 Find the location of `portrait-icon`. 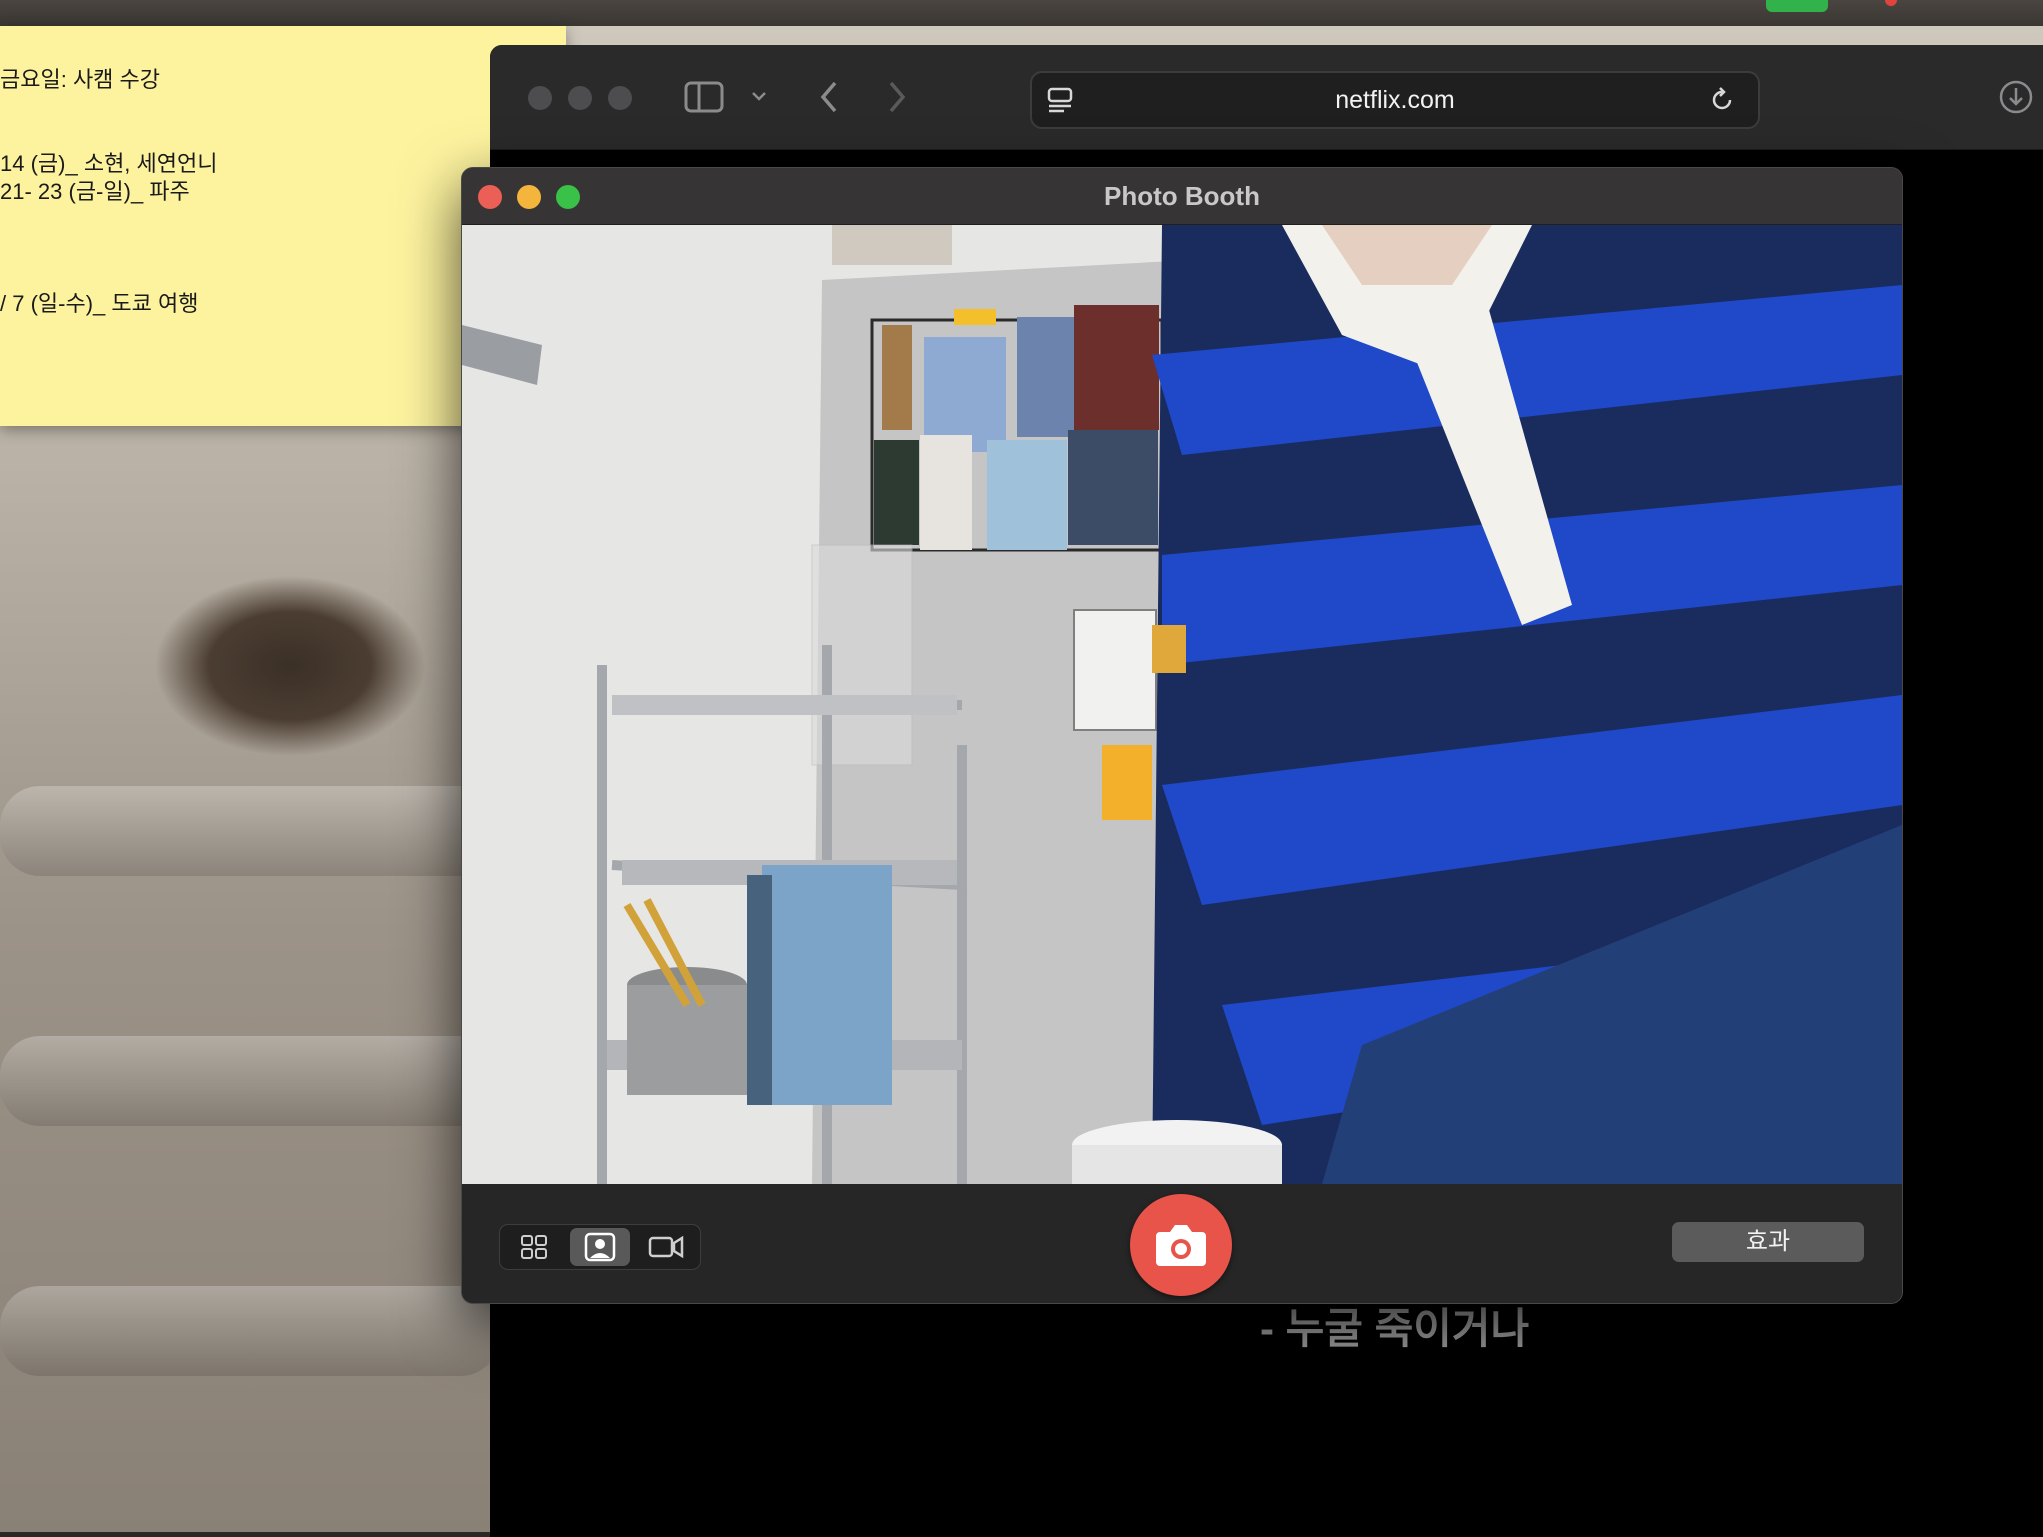

portrait-icon is located at coordinates (600, 1247).